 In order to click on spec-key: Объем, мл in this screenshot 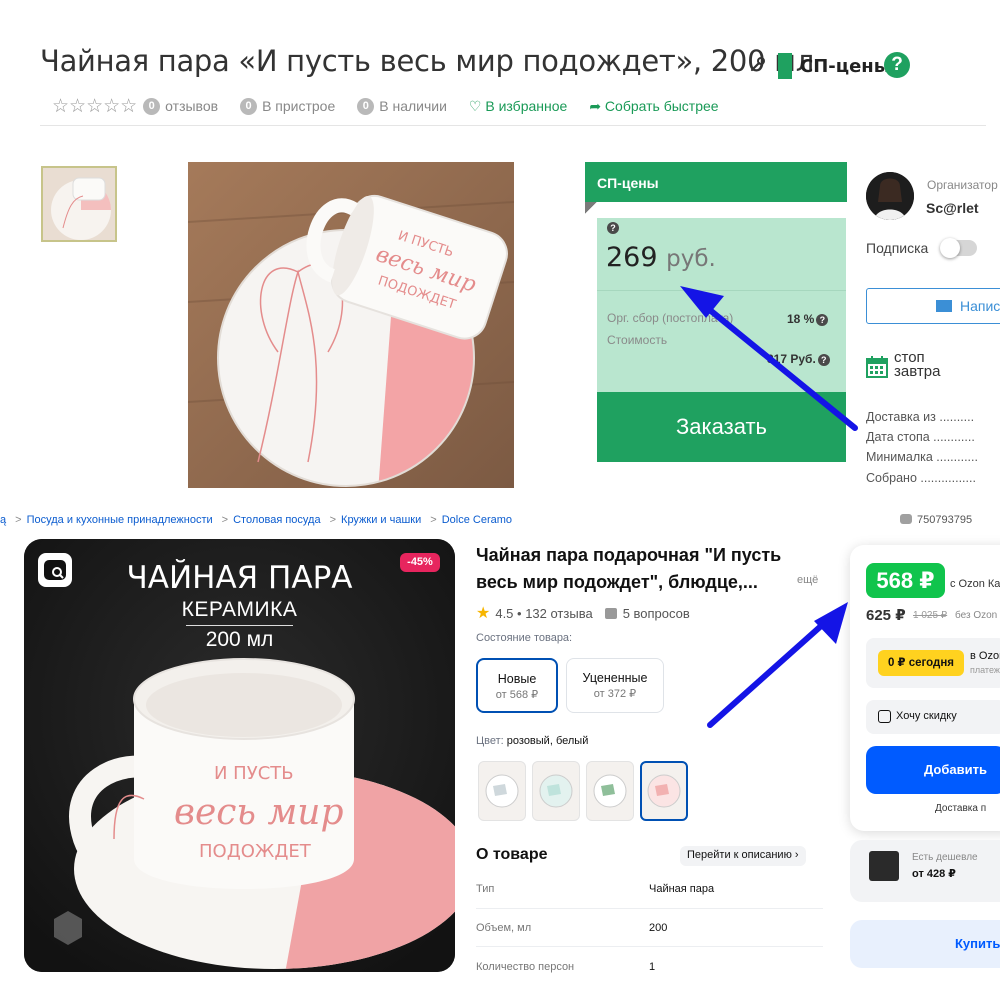, I will do `click(504, 928)`.